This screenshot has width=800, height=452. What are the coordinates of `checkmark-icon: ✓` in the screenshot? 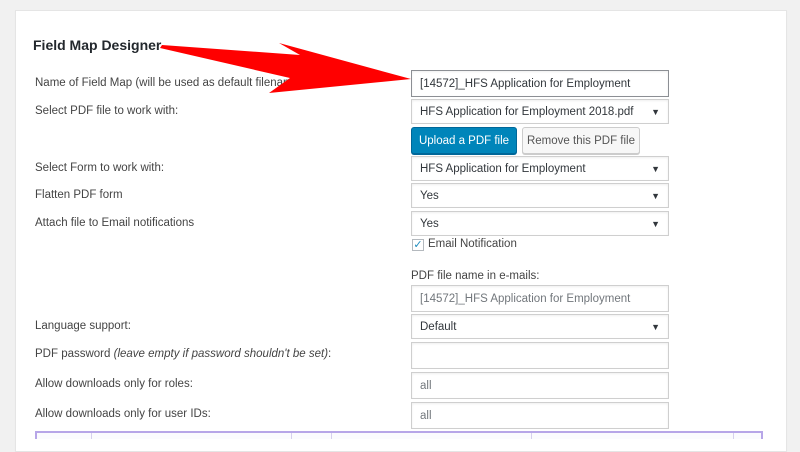 It's located at (418, 245).